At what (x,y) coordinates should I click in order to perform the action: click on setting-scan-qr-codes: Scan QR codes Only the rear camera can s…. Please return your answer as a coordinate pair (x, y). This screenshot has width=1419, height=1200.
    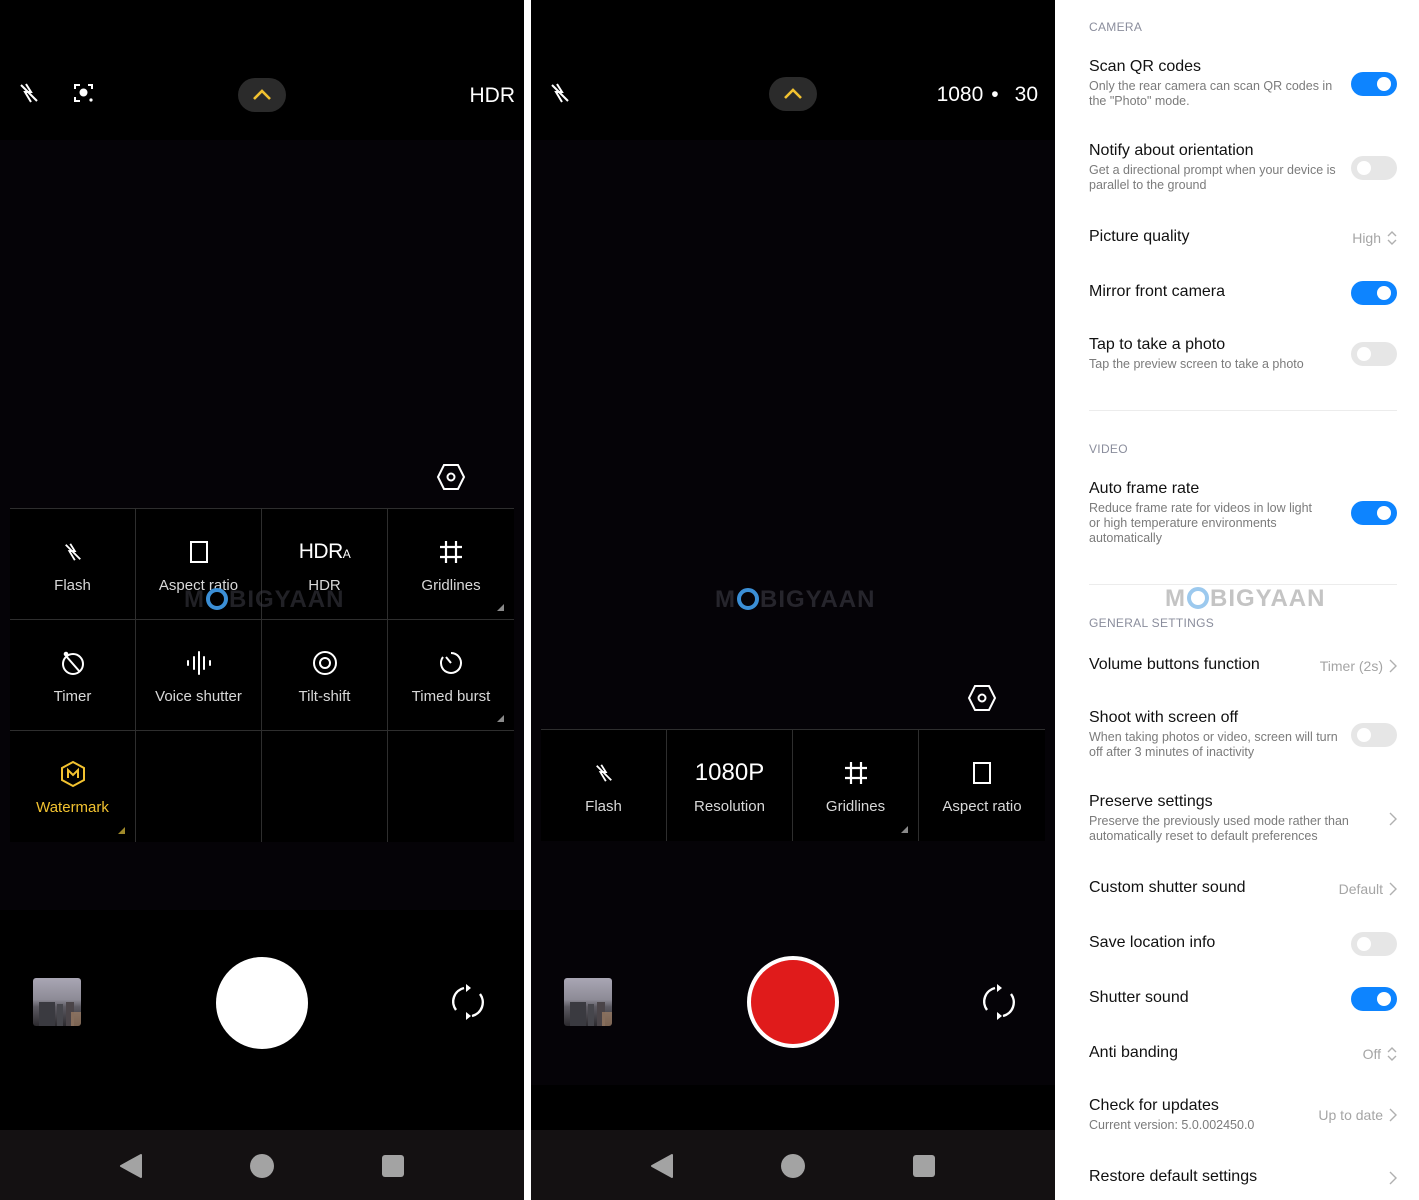
    Looking at the image, I should click on (1243, 83).